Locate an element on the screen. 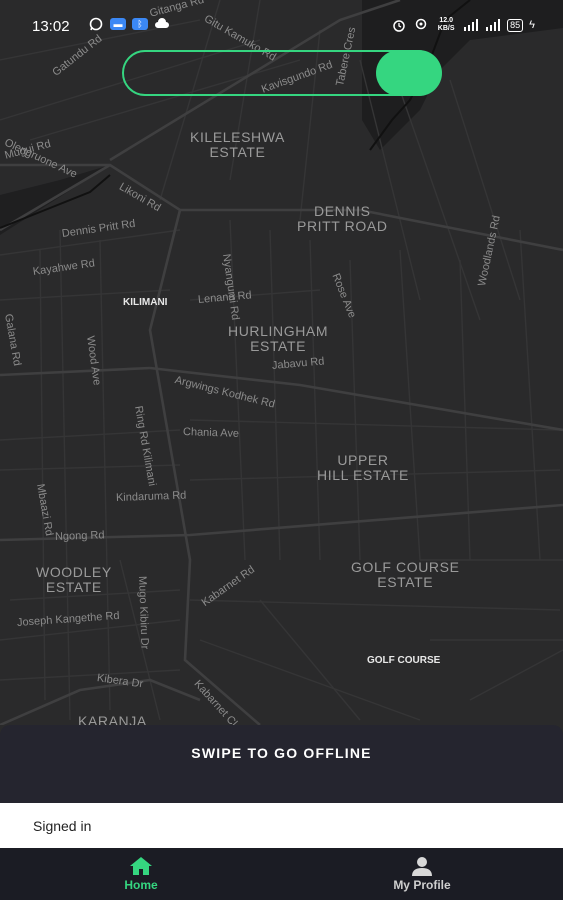  road-label-chania: Chania Ave is located at coordinates (211, 433).